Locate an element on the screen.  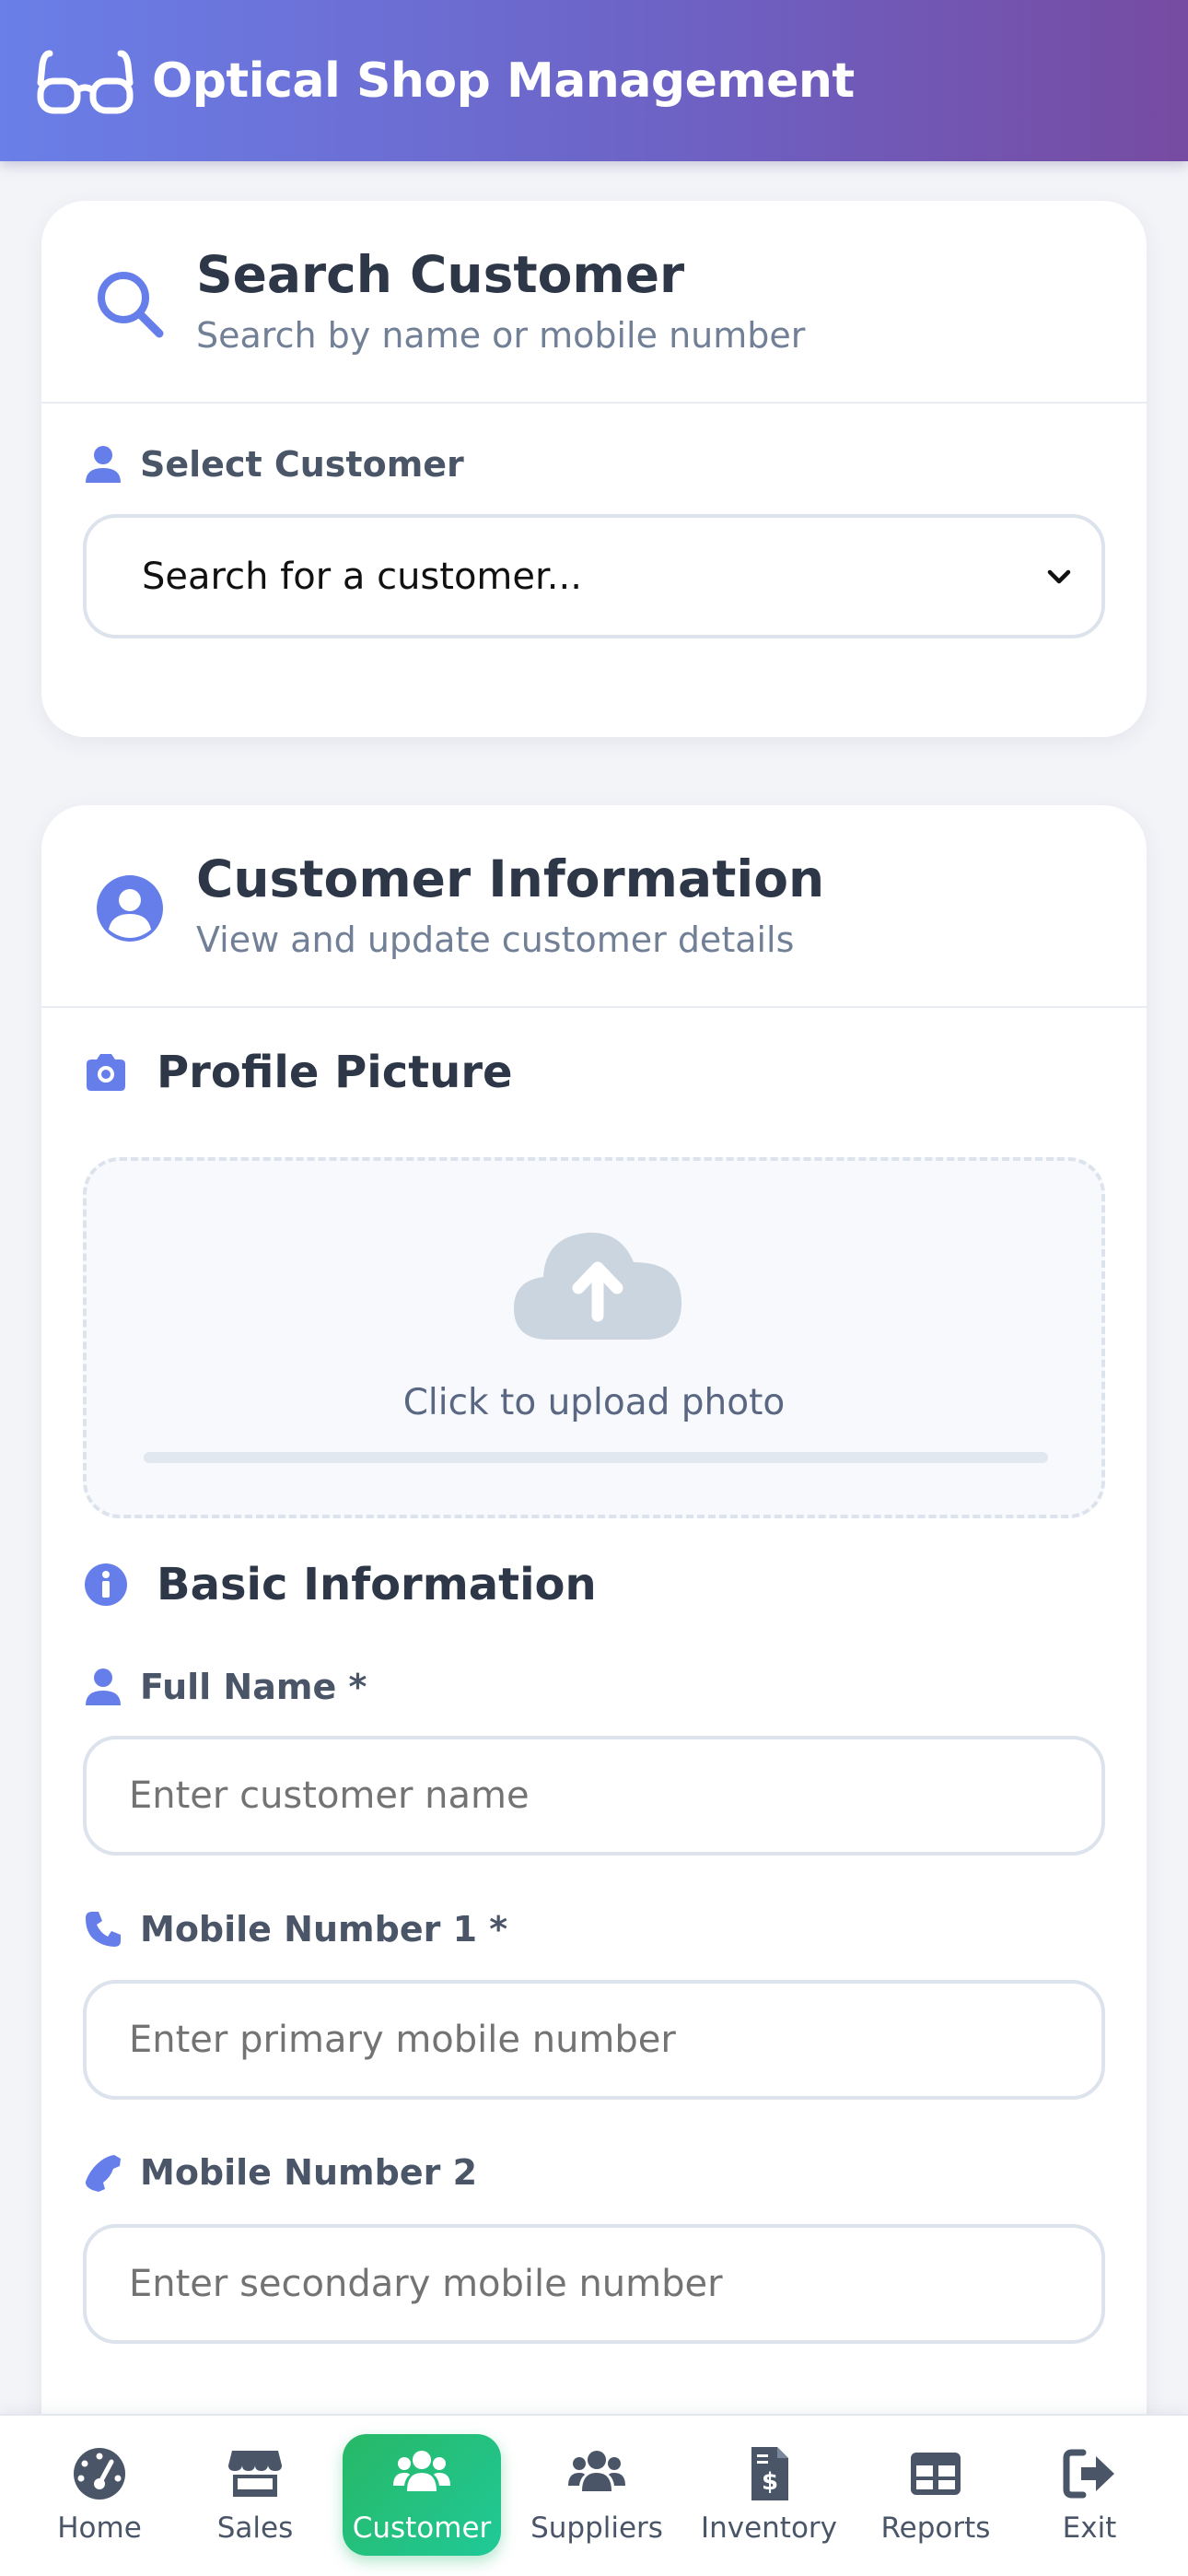
search-card-title: Search Customer is located at coordinates (440, 274).